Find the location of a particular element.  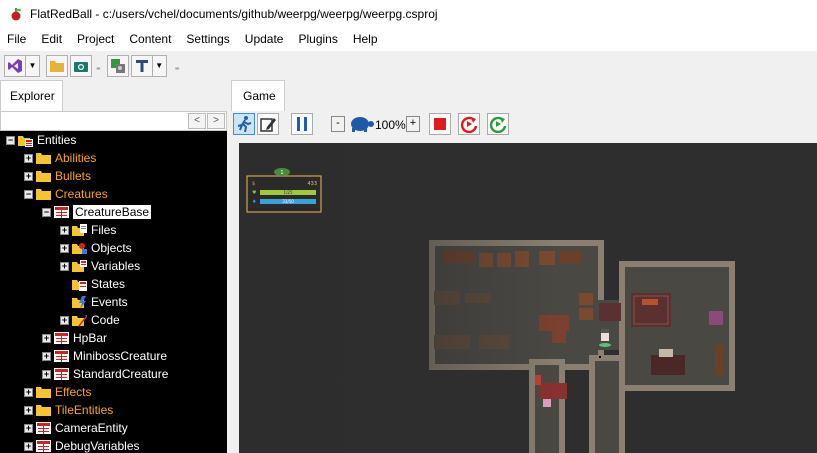

tree-node-label: Abilities is located at coordinates (76, 158).